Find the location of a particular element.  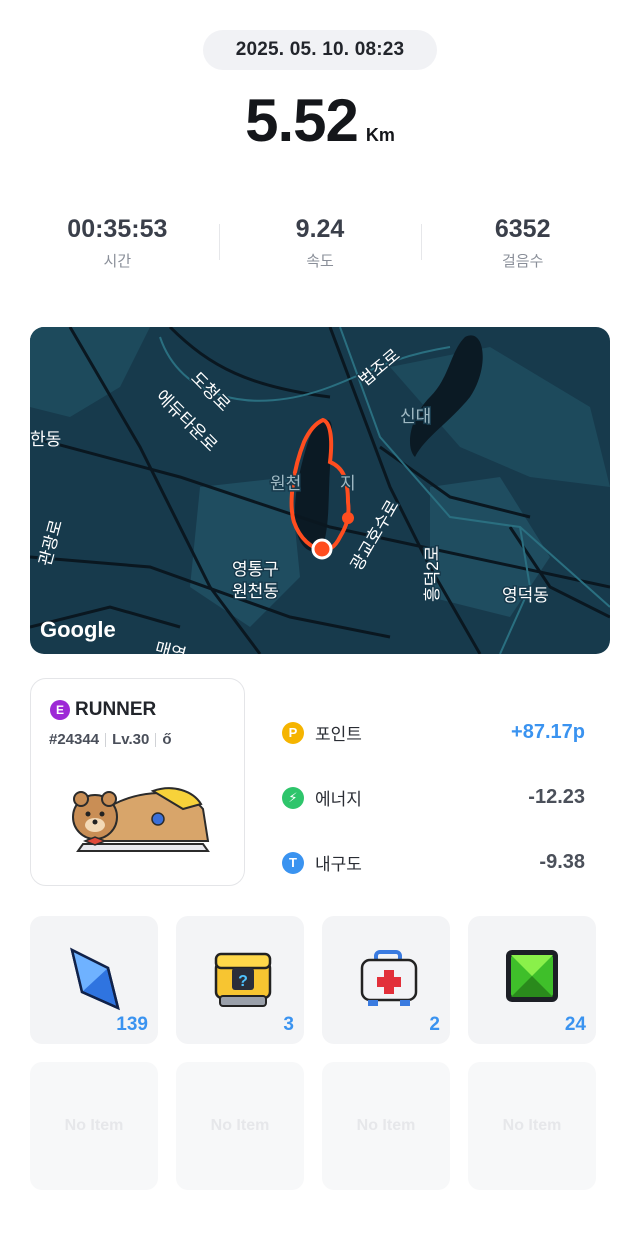

map-label: 영통구 is located at coordinates (255, 569).